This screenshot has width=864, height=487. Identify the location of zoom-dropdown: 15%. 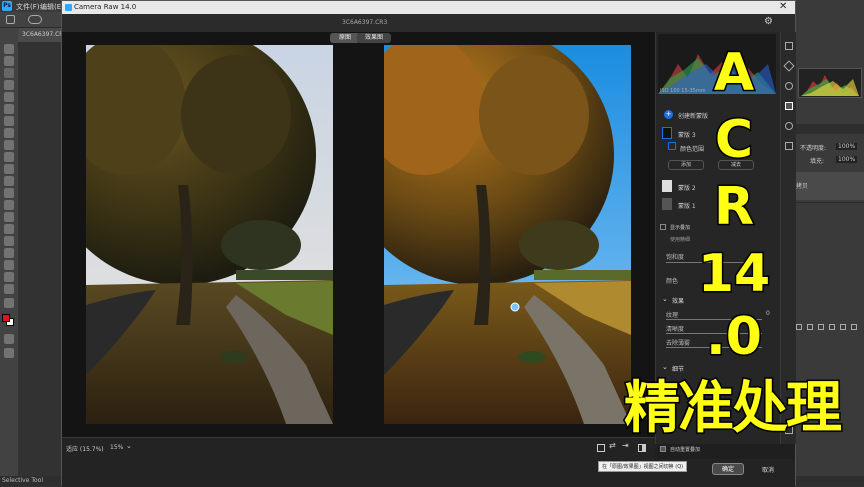
(116, 447).